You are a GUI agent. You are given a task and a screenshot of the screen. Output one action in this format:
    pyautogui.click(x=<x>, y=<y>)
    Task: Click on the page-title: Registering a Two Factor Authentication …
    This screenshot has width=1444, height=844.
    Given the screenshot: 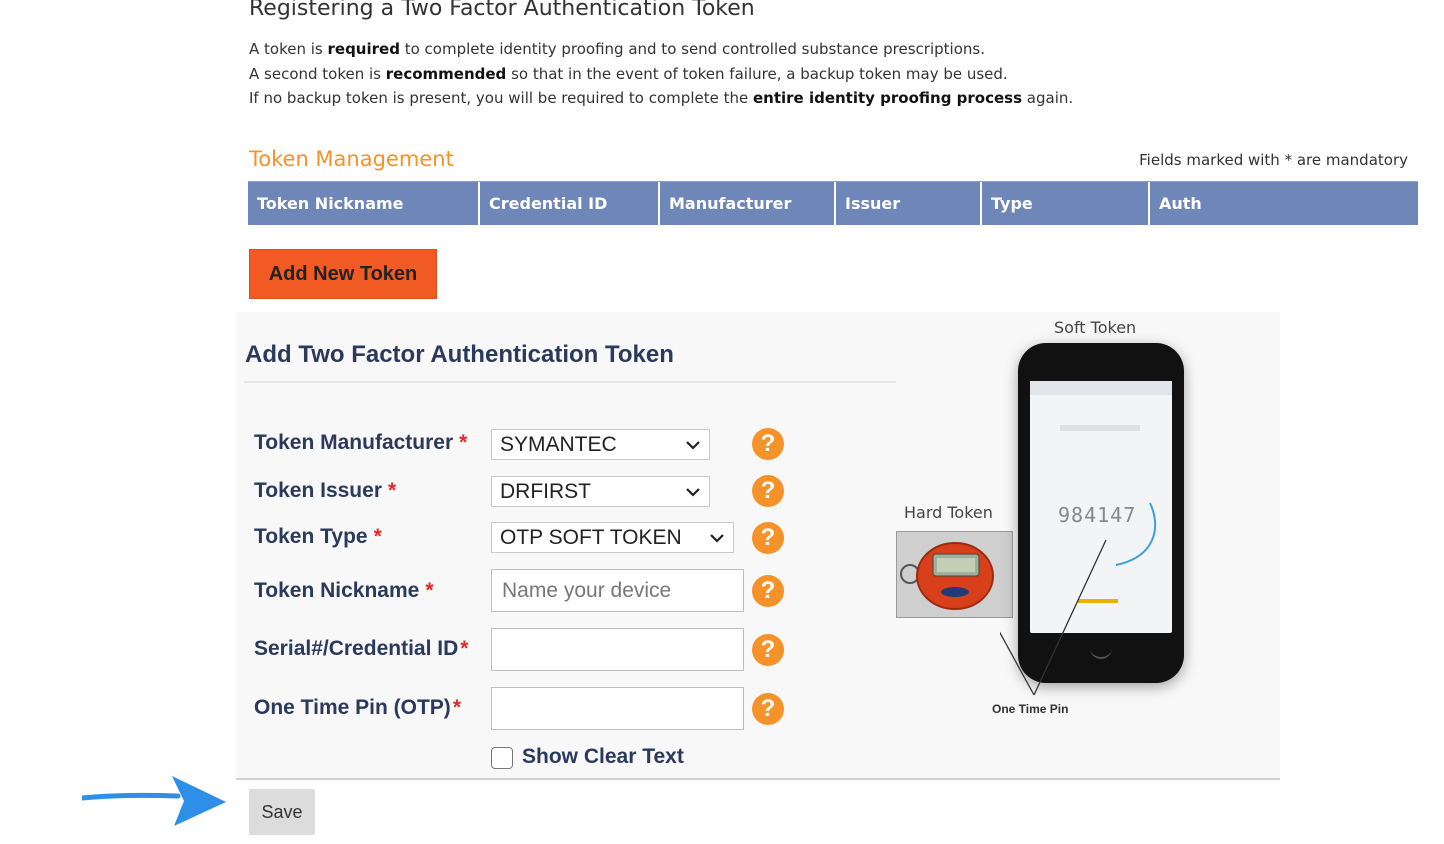 What is the action you would take?
    pyautogui.click(x=502, y=10)
    